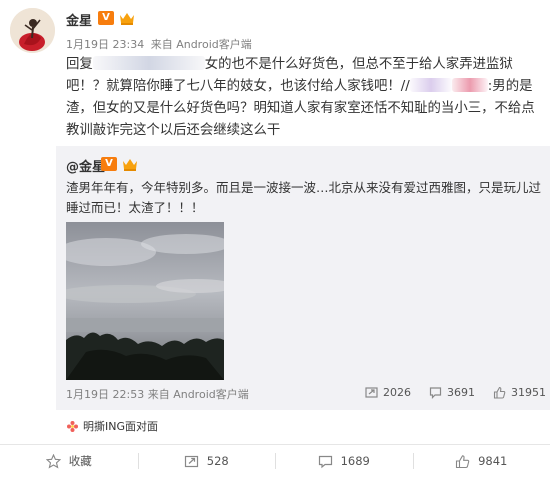  What do you see at coordinates (85, 165) in the screenshot?
I see `repost-author: @金星` at bounding box center [85, 165].